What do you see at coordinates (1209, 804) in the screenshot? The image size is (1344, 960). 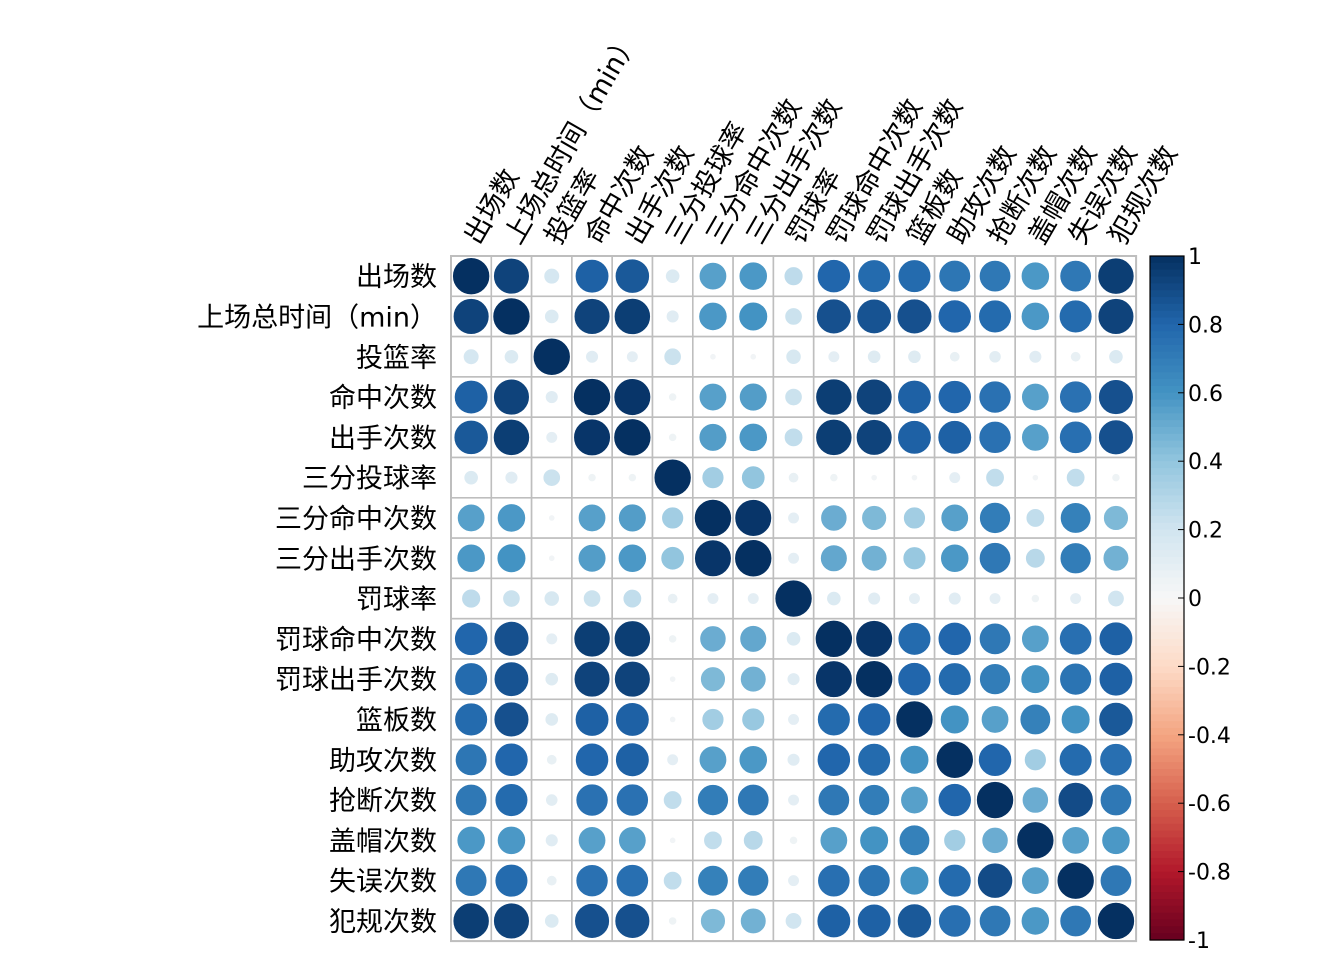 I see `colorbar-tick-label: -0.6` at bounding box center [1209, 804].